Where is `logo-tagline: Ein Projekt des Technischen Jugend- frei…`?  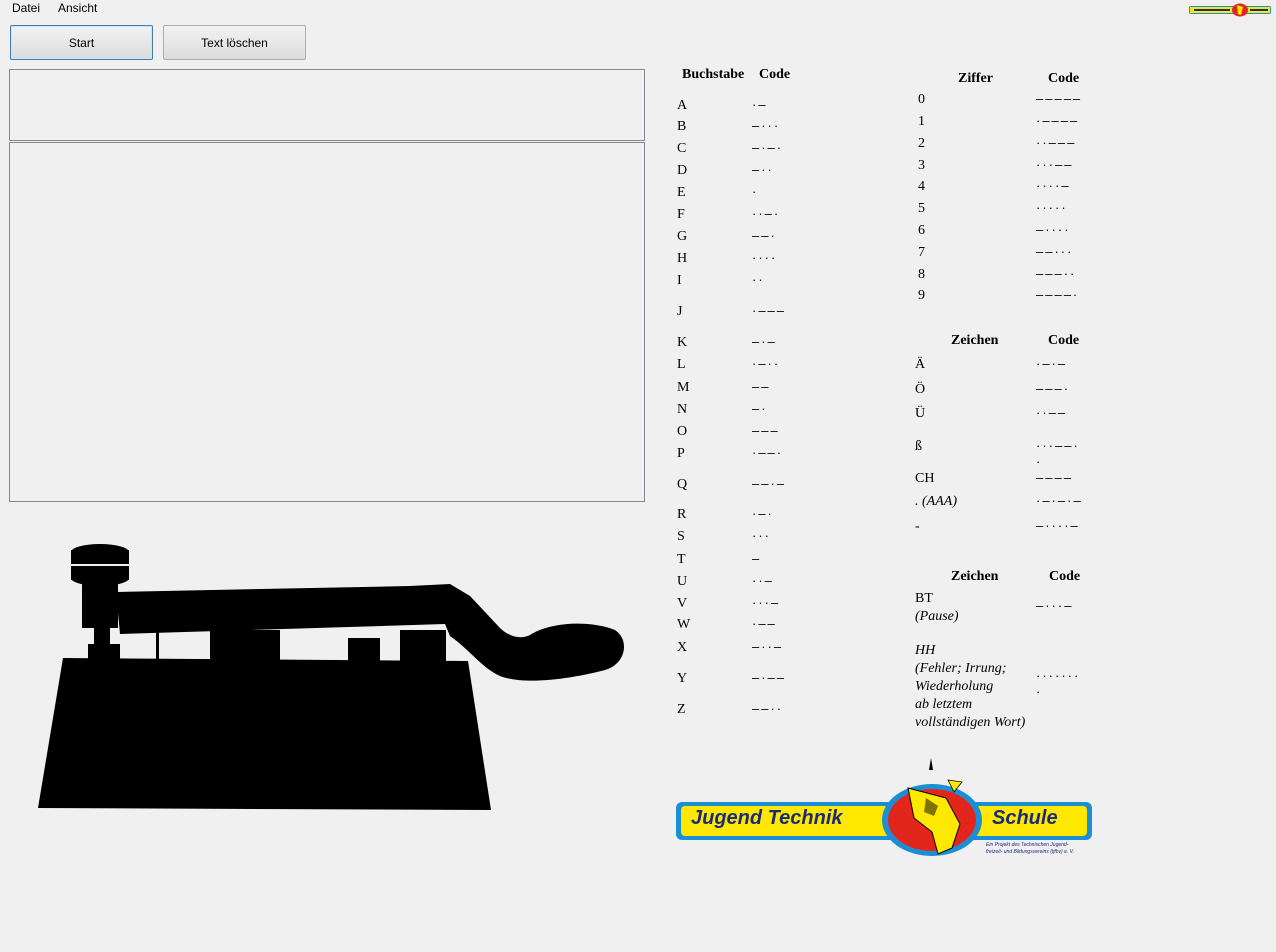
logo-tagline: Ein Projekt des Technischen Jugend- frei… is located at coordinates (1030, 849).